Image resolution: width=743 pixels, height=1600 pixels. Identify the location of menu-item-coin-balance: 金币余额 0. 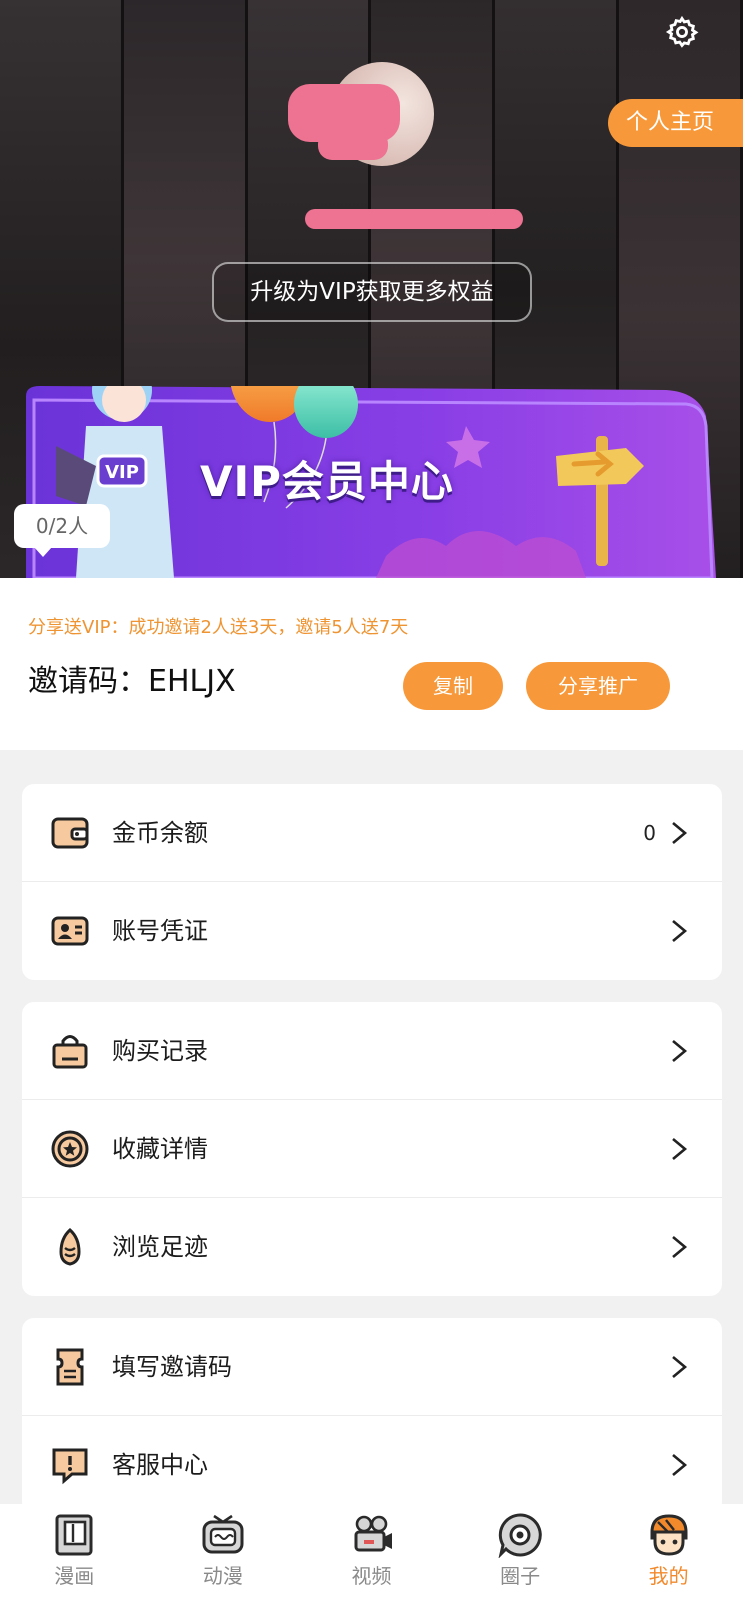
(372, 833).